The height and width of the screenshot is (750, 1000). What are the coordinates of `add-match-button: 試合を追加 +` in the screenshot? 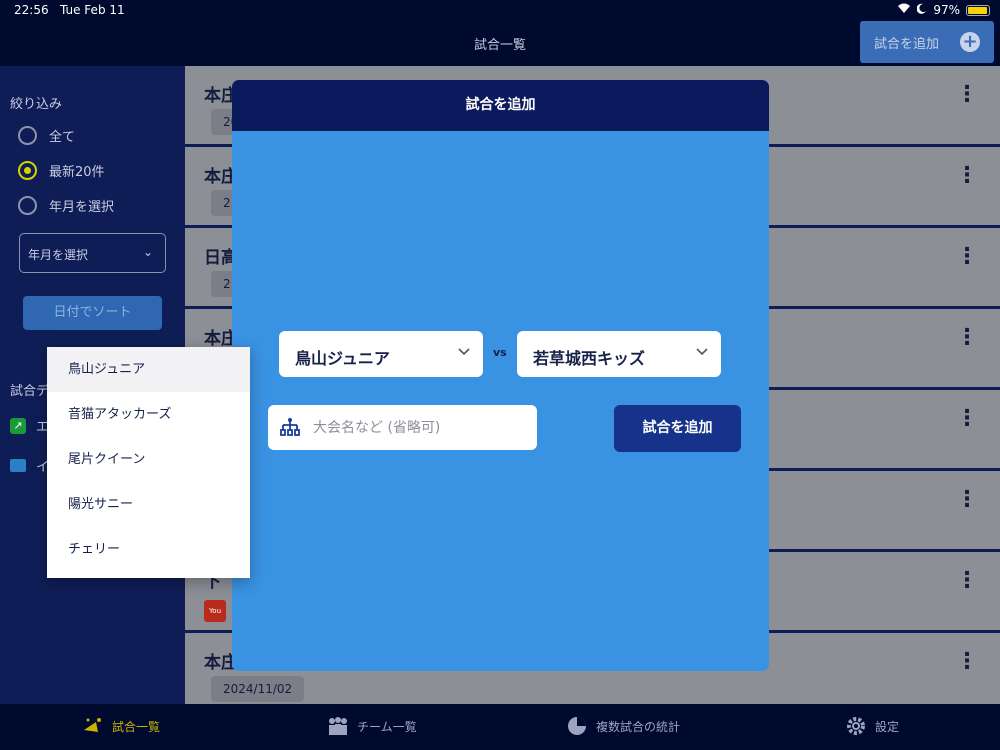 It's located at (927, 42).